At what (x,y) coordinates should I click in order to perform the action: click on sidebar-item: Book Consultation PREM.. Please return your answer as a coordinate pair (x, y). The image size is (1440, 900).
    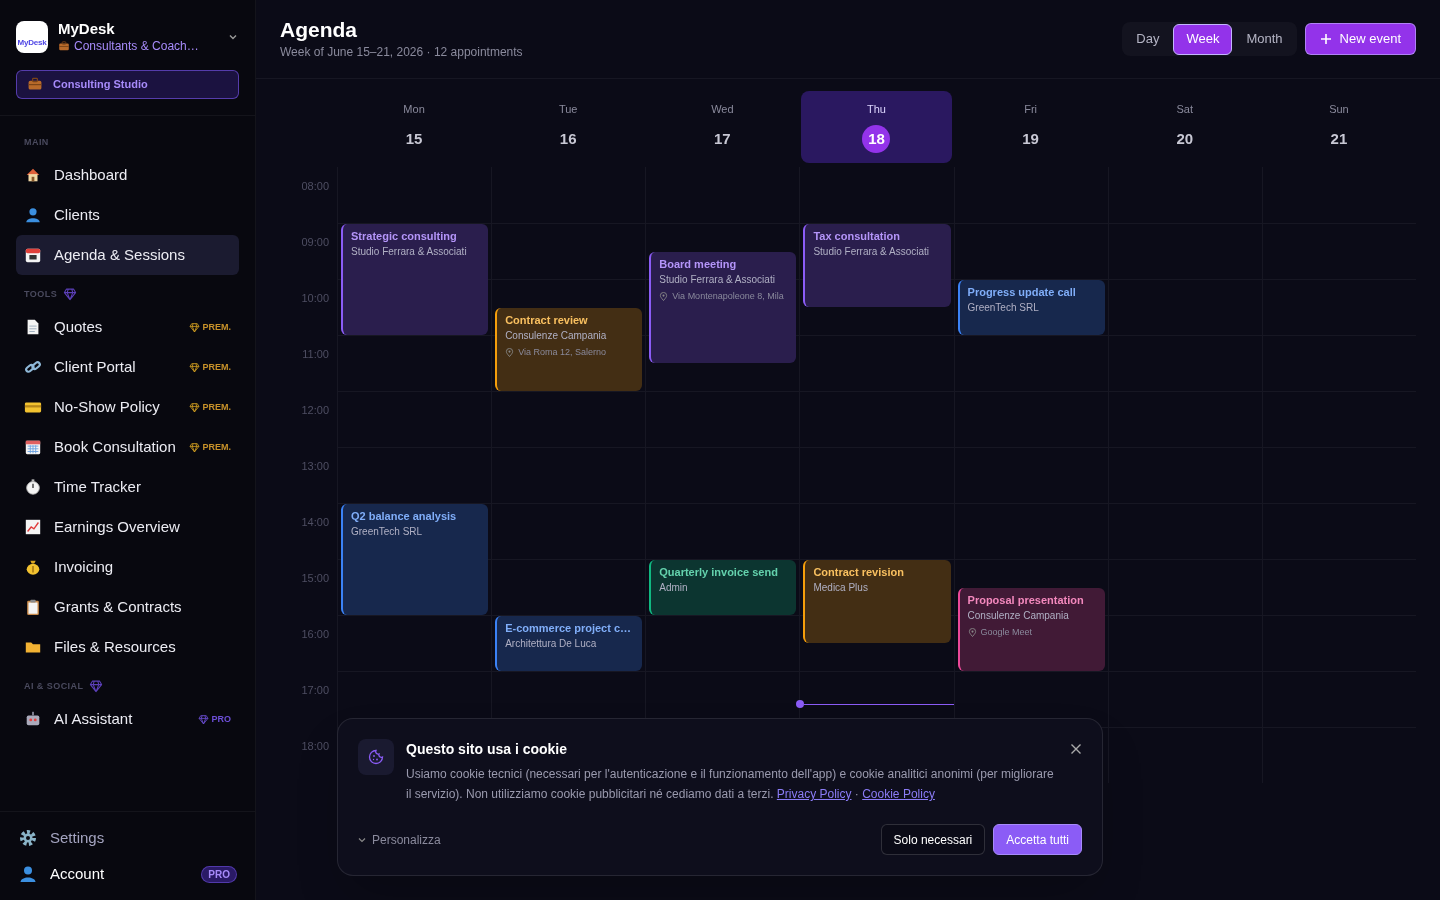
    Looking at the image, I should click on (127, 447).